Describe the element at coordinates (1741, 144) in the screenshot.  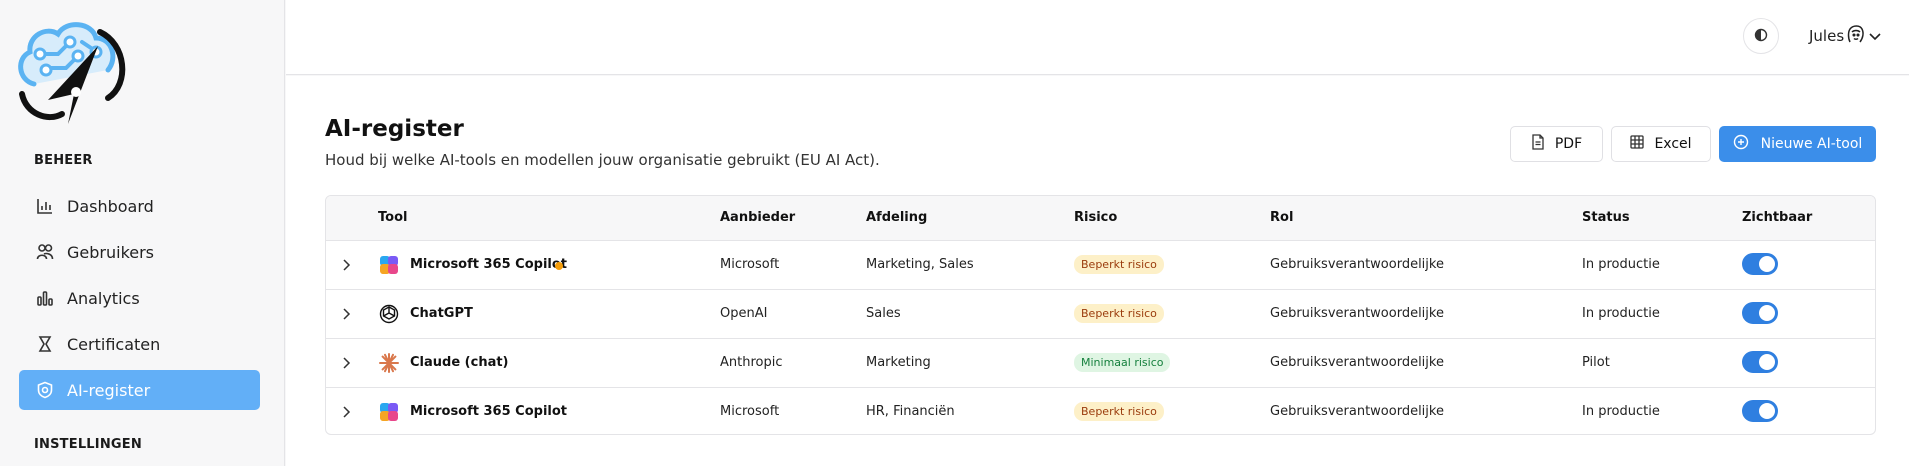
I see `plus-circle-icon` at that location.